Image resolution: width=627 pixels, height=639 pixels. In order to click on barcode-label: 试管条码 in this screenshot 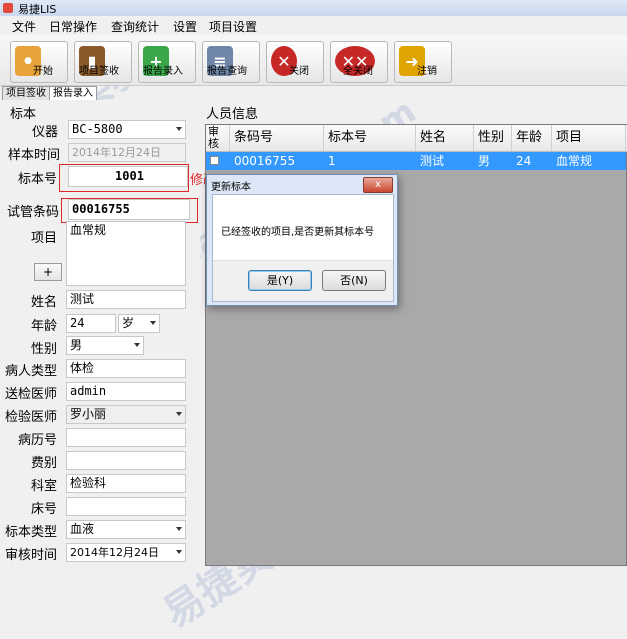, I will do `click(32, 212)`.